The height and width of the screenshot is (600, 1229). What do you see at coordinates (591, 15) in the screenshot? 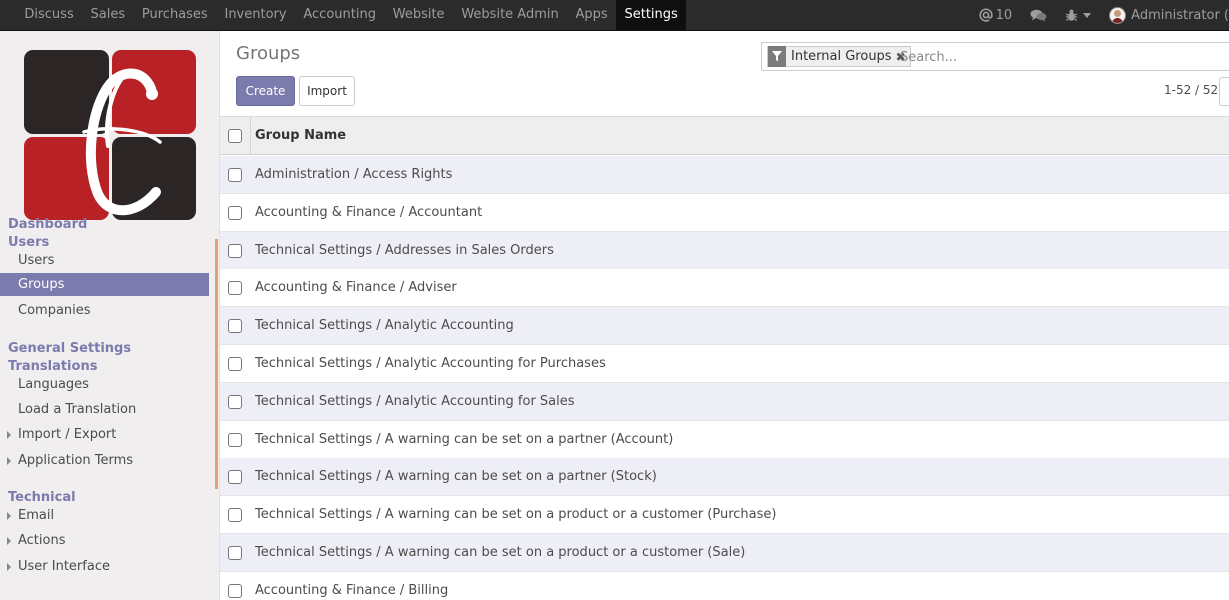
I see `menu-item-apps: Apps` at bounding box center [591, 15].